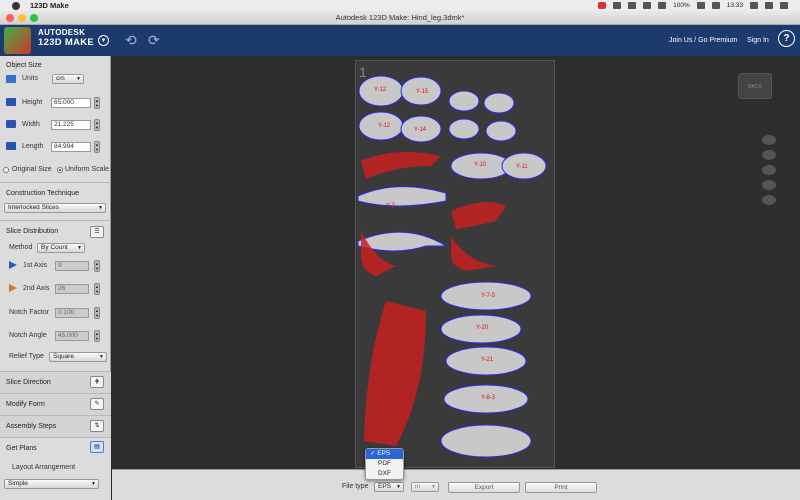 This screenshot has width=800, height=500. I want to click on spotlight-icon, so click(754, 5).